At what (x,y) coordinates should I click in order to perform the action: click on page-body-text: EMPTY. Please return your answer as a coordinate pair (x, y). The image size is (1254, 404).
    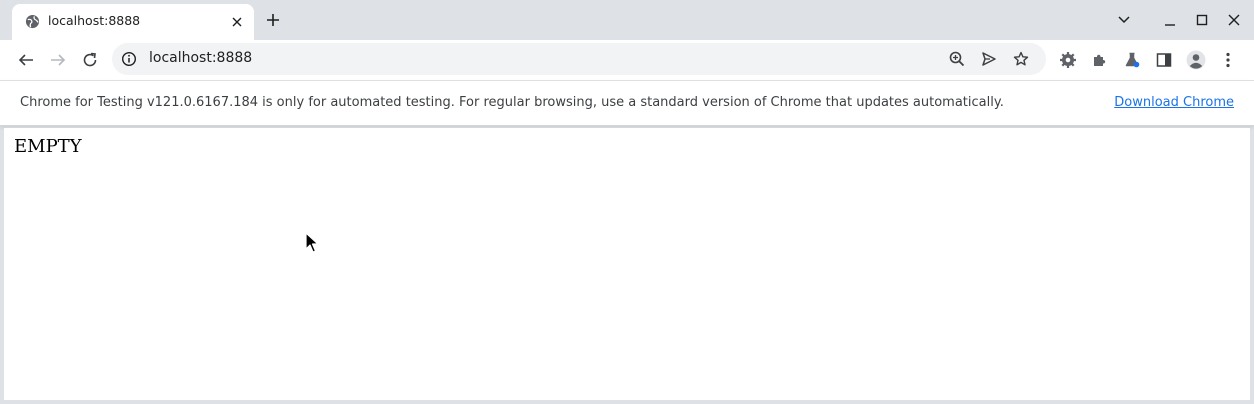
    Looking at the image, I should click on (48, 146).